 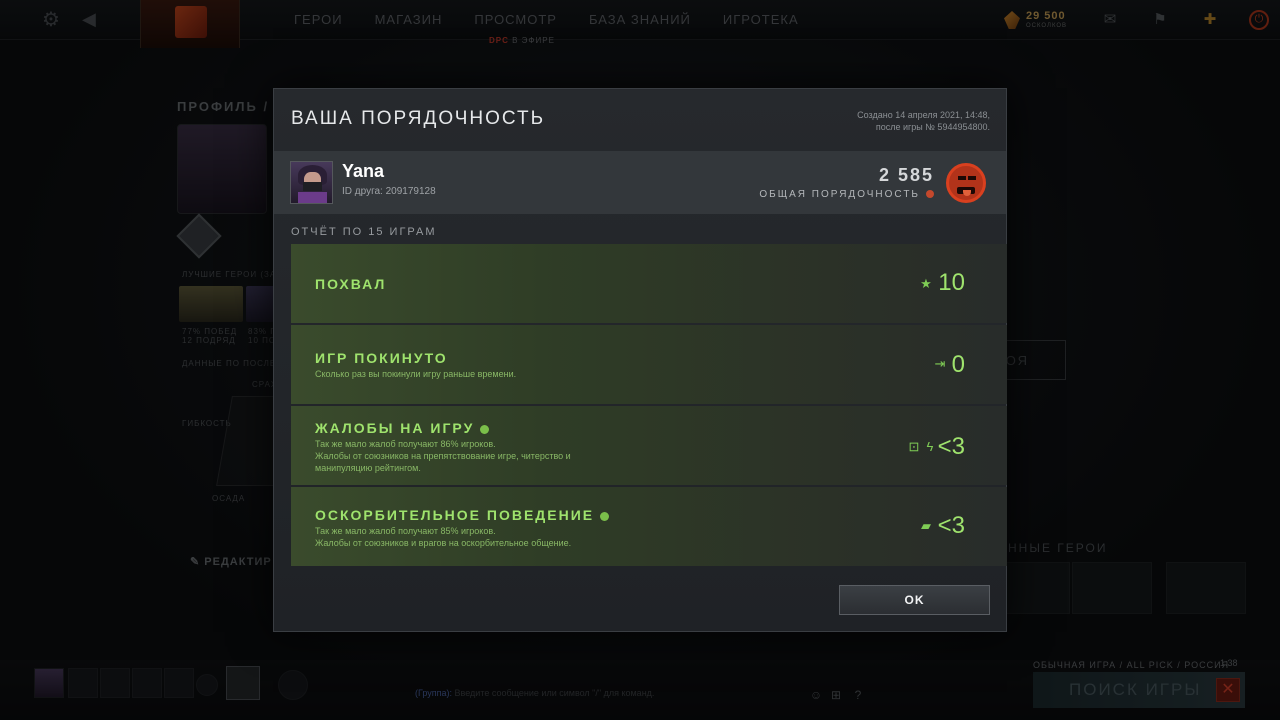 What do you see at coordinates (932, 127) in the screenshot?
I see `created-match: после игры № 5944954800.` at bounding box center [932, 127].